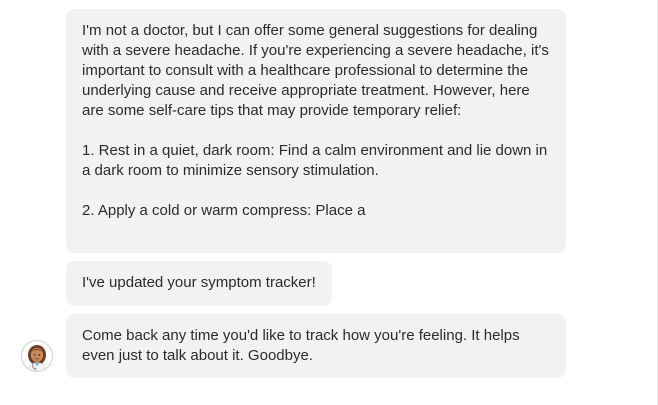 This screenshot has height=405, width=658. Describe the element at coordinates (37, 356) in the screenshot. I see `health-worker-avatar-icon` at that location.